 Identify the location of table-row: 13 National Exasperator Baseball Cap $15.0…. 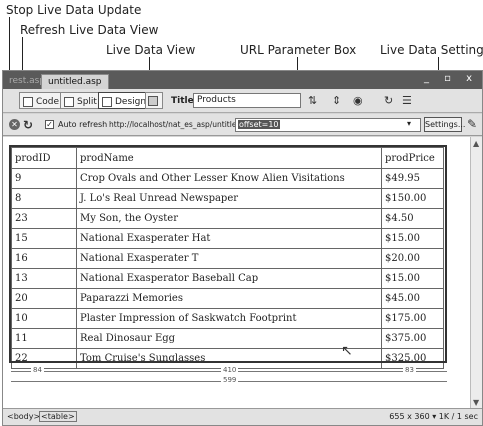
(227, 278).